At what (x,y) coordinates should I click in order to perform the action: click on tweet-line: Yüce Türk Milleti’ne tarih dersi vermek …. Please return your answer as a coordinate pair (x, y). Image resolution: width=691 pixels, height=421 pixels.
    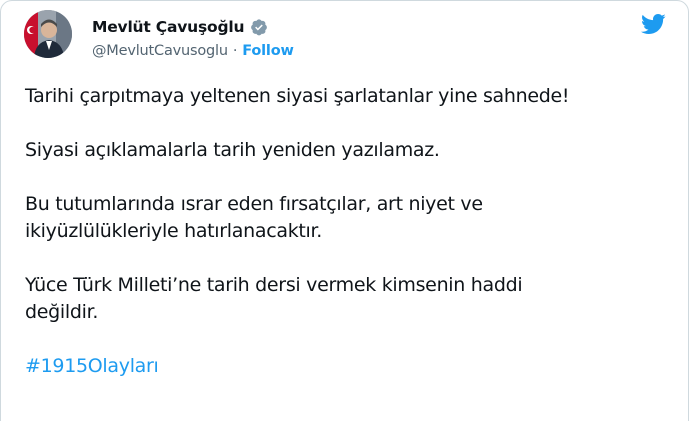
    Looking at the image, I should click on (274, 285).